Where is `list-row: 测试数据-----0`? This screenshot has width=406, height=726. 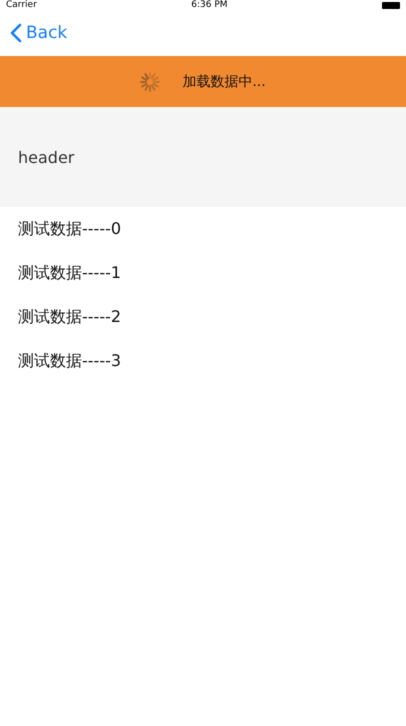
list-row: 测试数据-----0 is located at coordinates (203, 229).